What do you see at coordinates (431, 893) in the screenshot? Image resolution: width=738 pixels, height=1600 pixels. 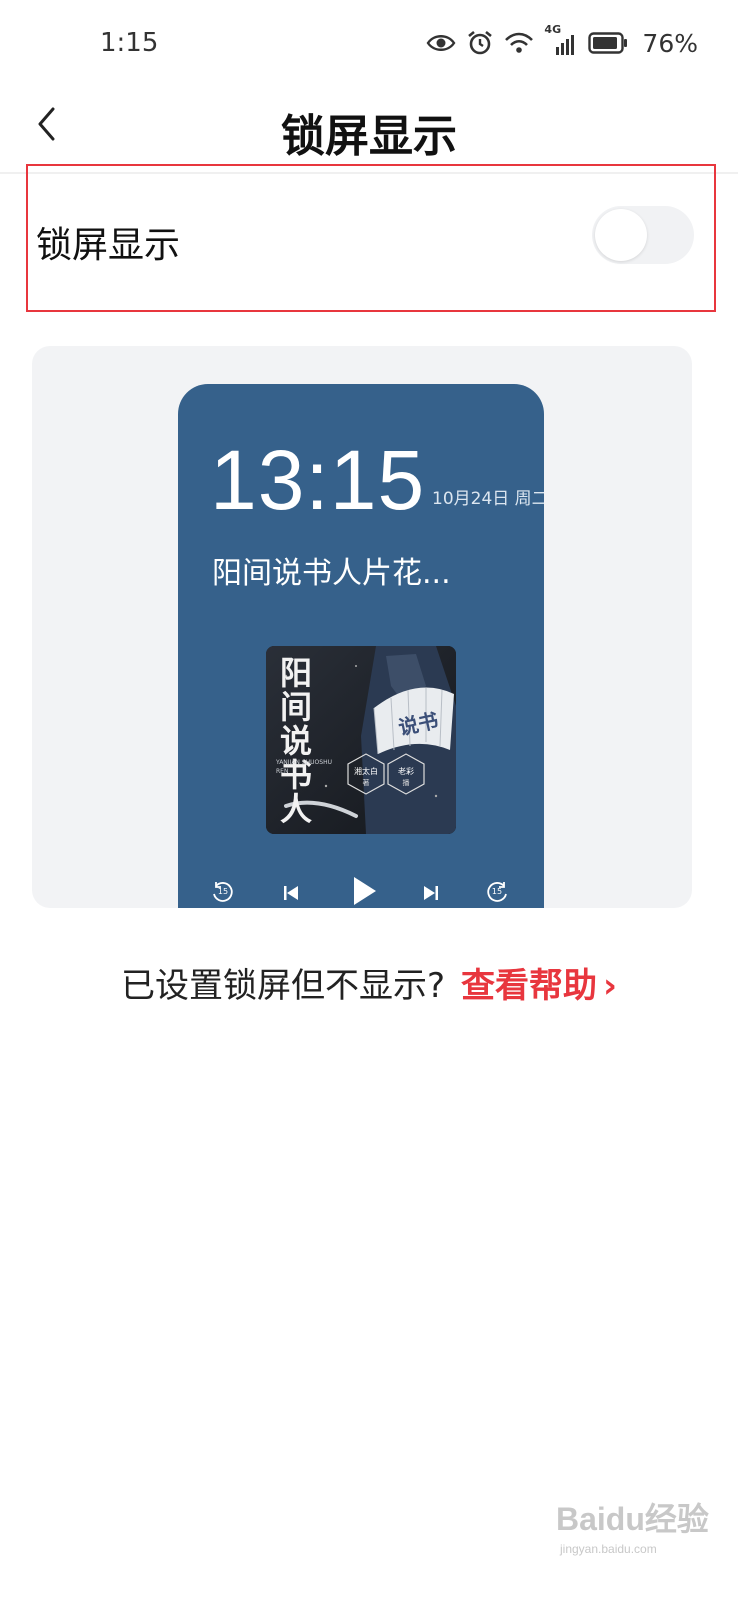 I see `next-icon` at bounding box center [431, 893].